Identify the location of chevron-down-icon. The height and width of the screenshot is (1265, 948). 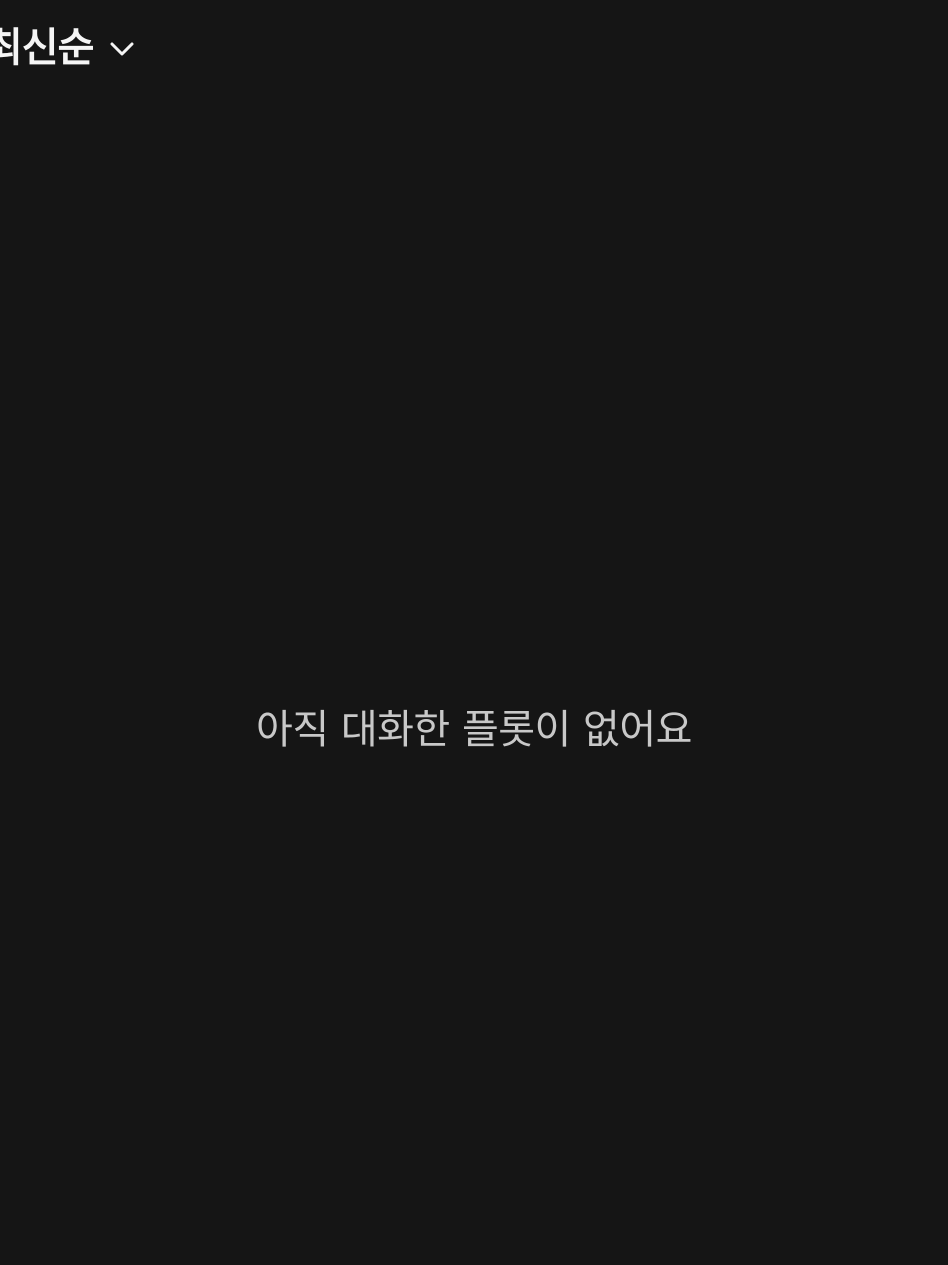
(122, 49).